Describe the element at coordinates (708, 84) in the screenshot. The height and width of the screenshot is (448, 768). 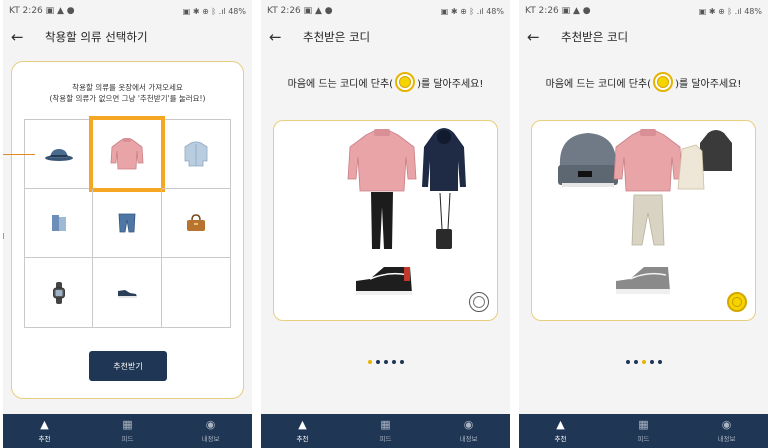
I see `like-instruction-after: )를 달아주세요!` at that location.